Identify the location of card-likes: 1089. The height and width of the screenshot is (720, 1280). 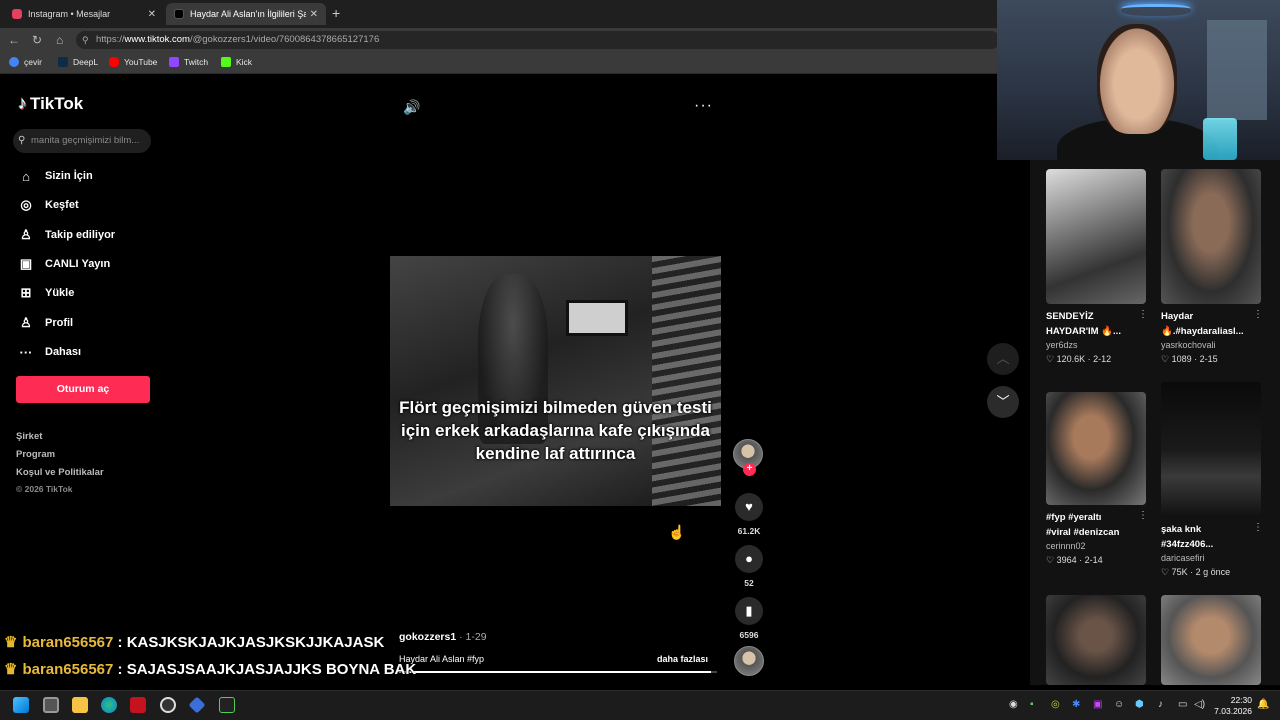
(1181, 359).